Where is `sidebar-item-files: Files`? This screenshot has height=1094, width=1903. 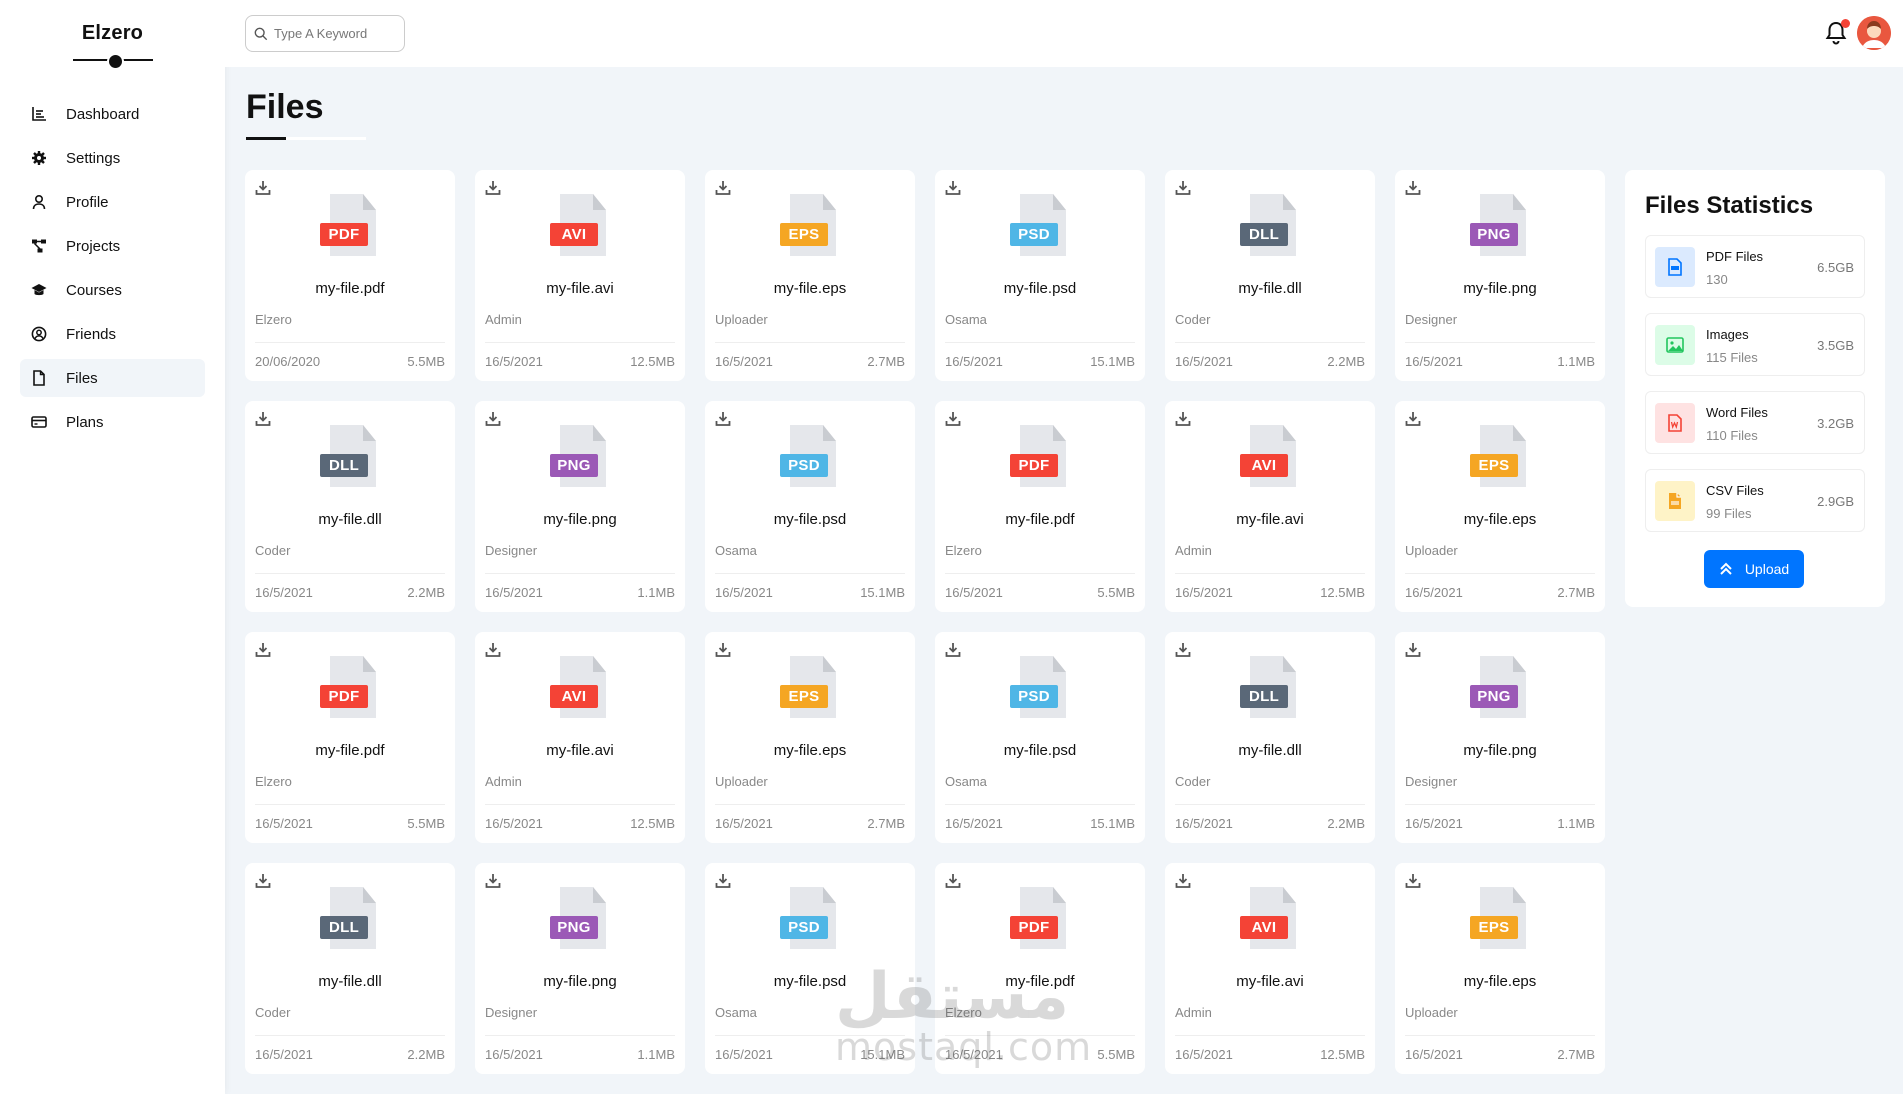 sidebar-item-files: Files is located at coordinates (112, 378).